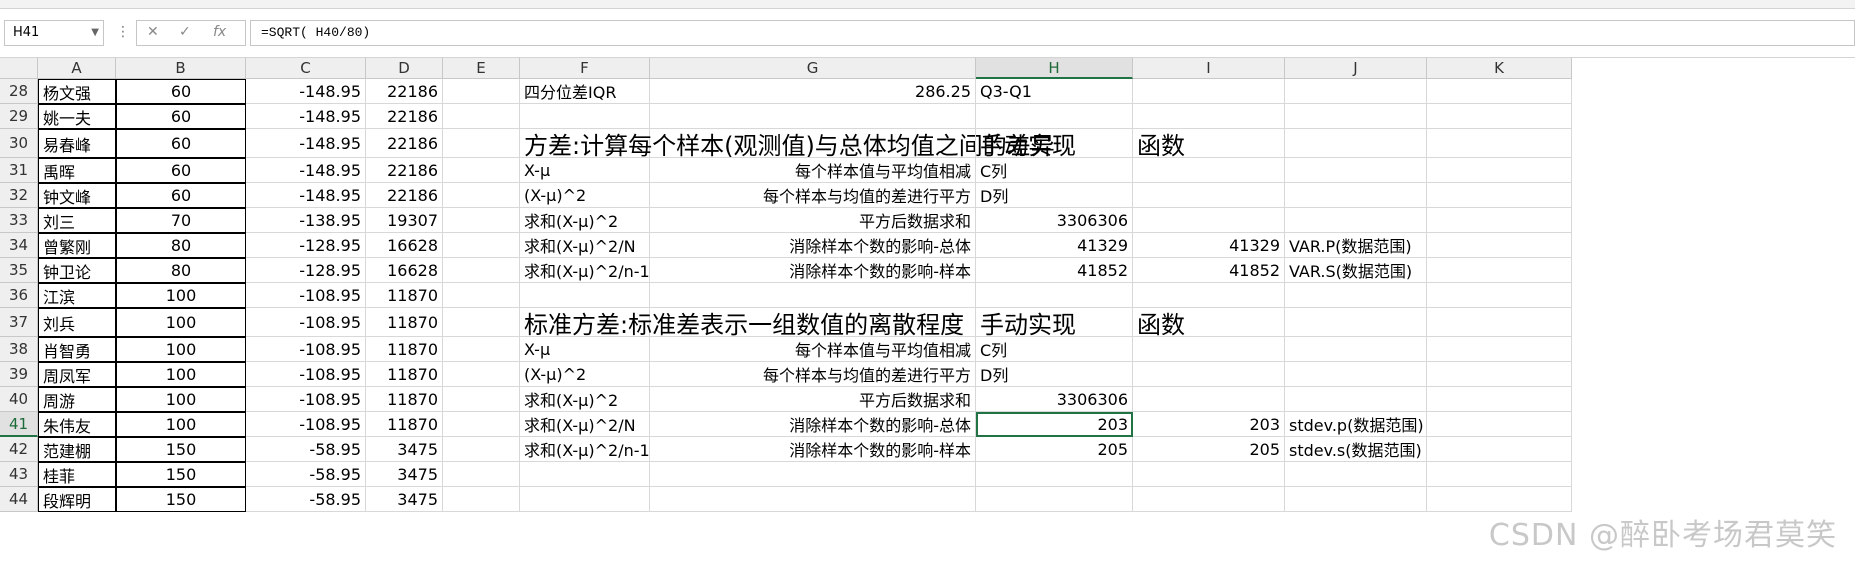  Describe the element at coordinates (77, 499) in the screenshot. I see `cell-a44: 段辉明` at that location.